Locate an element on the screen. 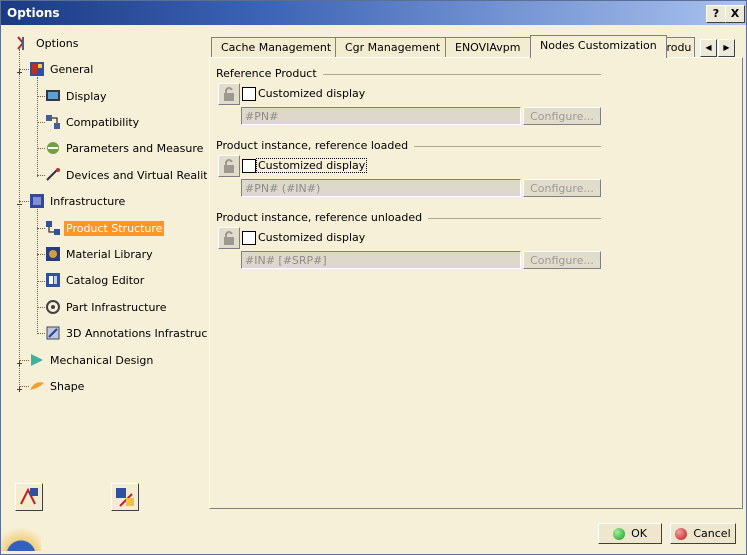  reset-options-icon is located at coordinates (125, 497).